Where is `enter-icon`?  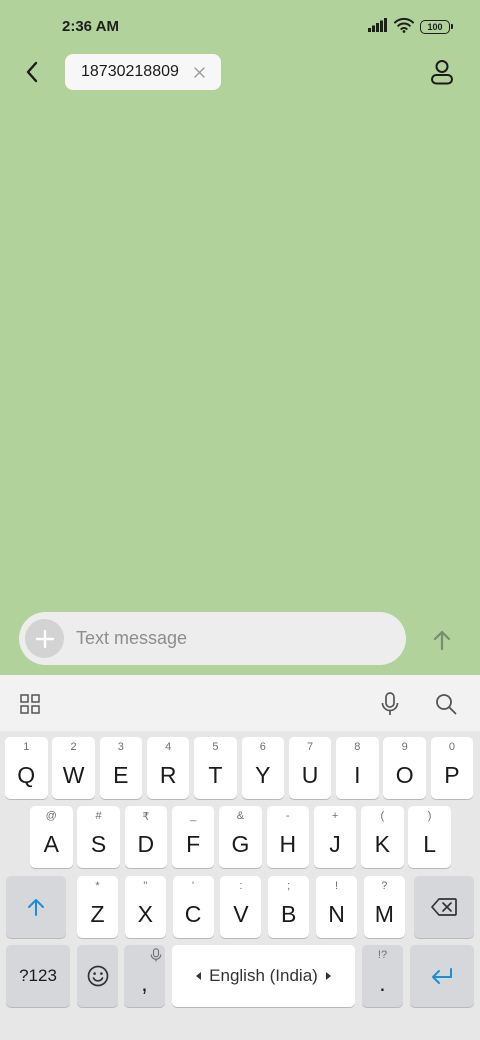
enter-icon is located at coordinates (442, 976).